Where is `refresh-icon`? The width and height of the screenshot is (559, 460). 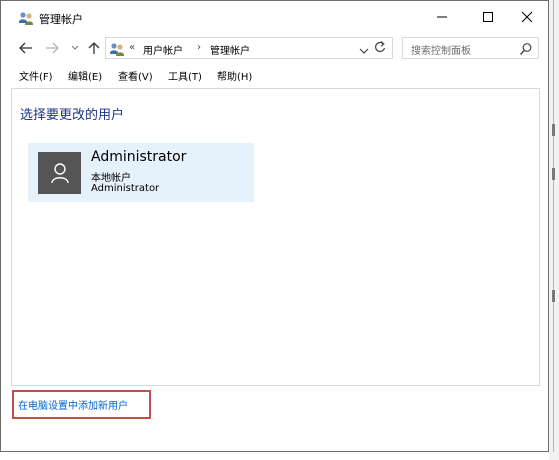
refresh-icon is located at coordinates (380, 46).